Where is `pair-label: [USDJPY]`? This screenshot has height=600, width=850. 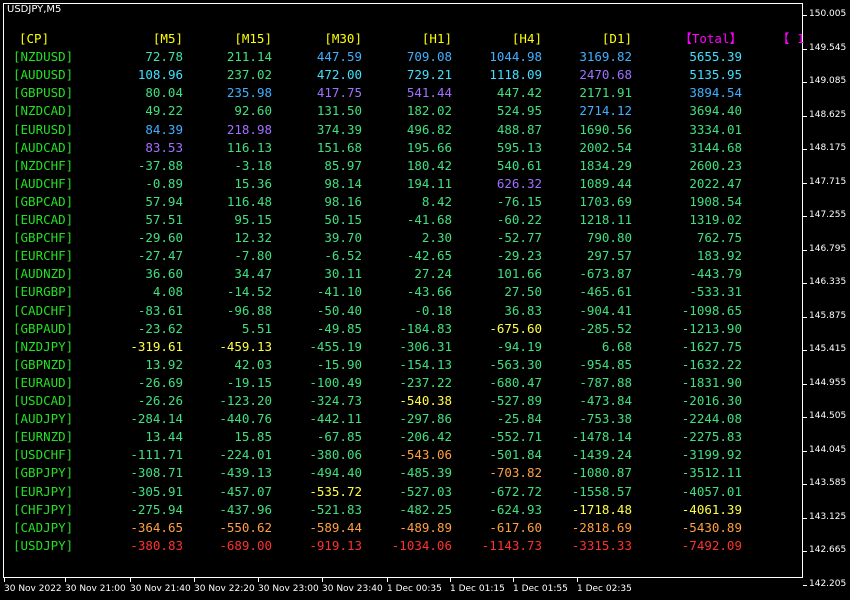
pair-label: [USDJPY] is located at coordinates (43, 545).